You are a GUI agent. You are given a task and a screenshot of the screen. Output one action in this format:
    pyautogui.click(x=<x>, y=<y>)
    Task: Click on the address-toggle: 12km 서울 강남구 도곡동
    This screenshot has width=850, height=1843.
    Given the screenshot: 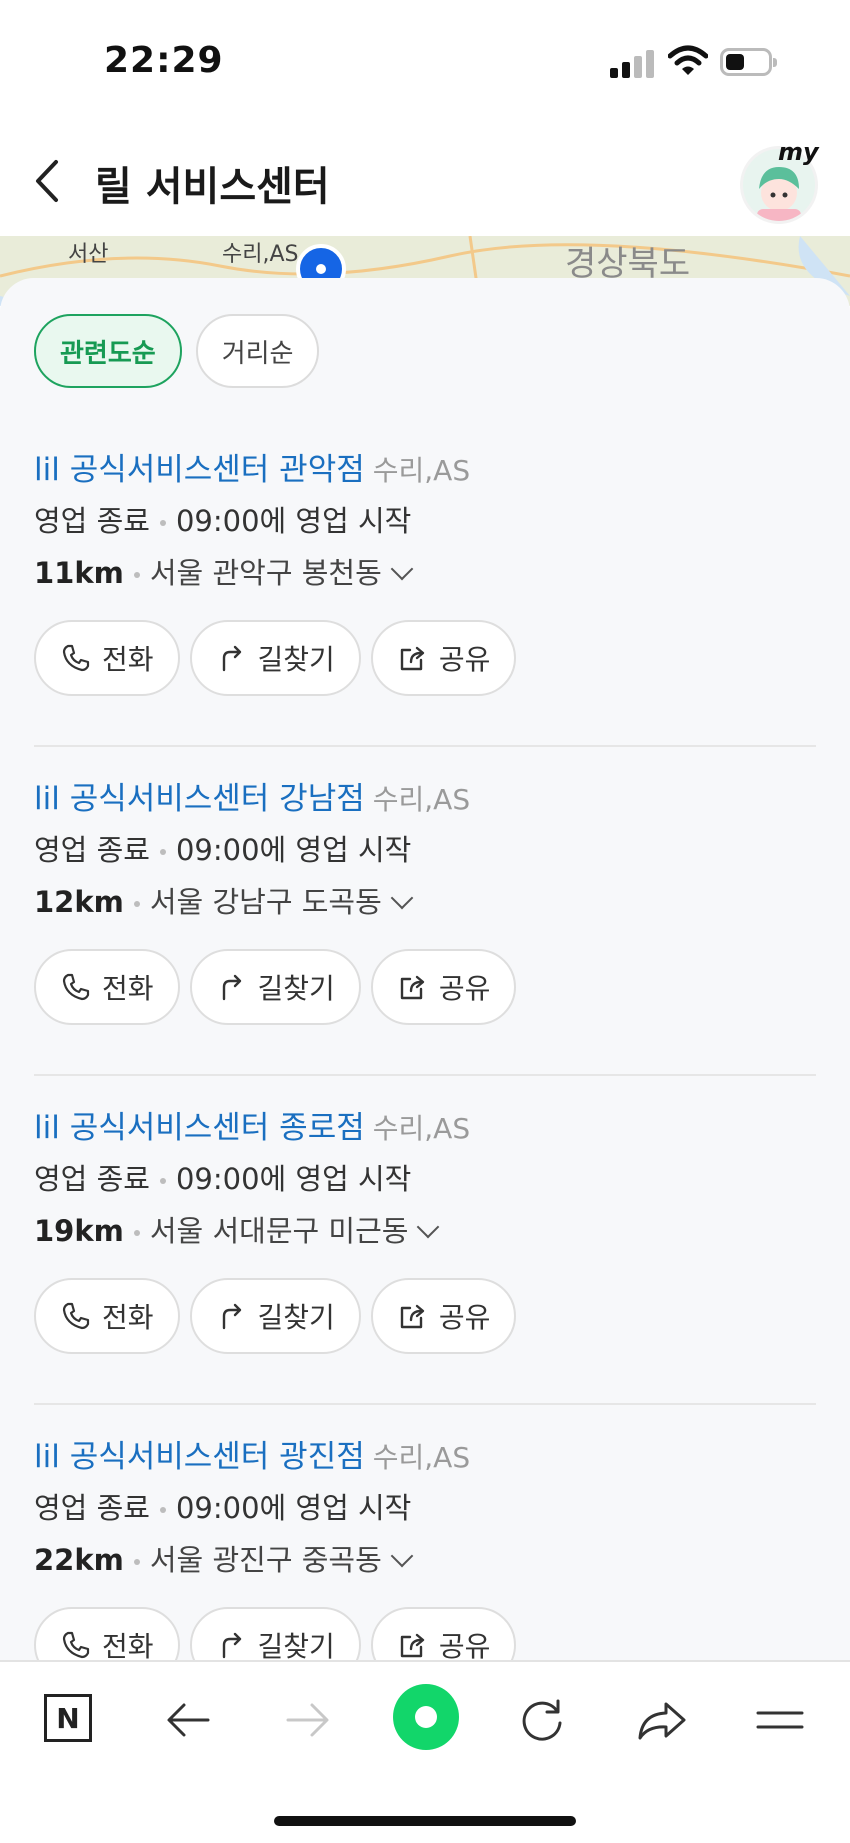 What is the action you would take?
    pyautogui.click(x=224, y=900)
    